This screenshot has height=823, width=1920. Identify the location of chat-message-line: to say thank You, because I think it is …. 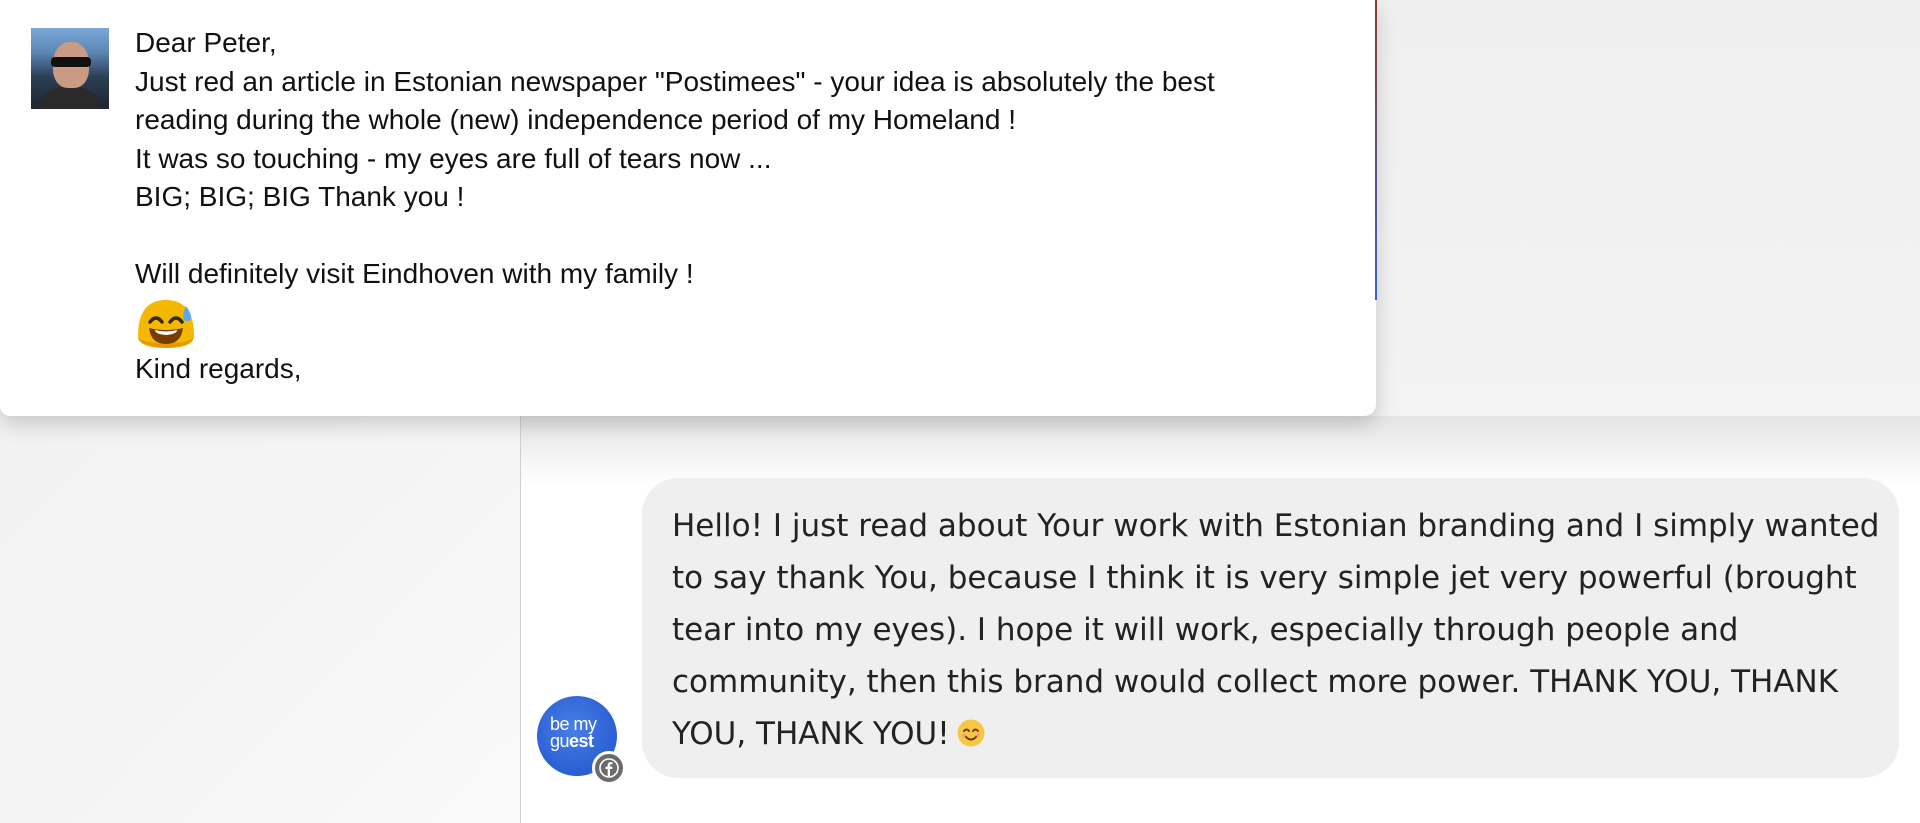
(1264, 578).